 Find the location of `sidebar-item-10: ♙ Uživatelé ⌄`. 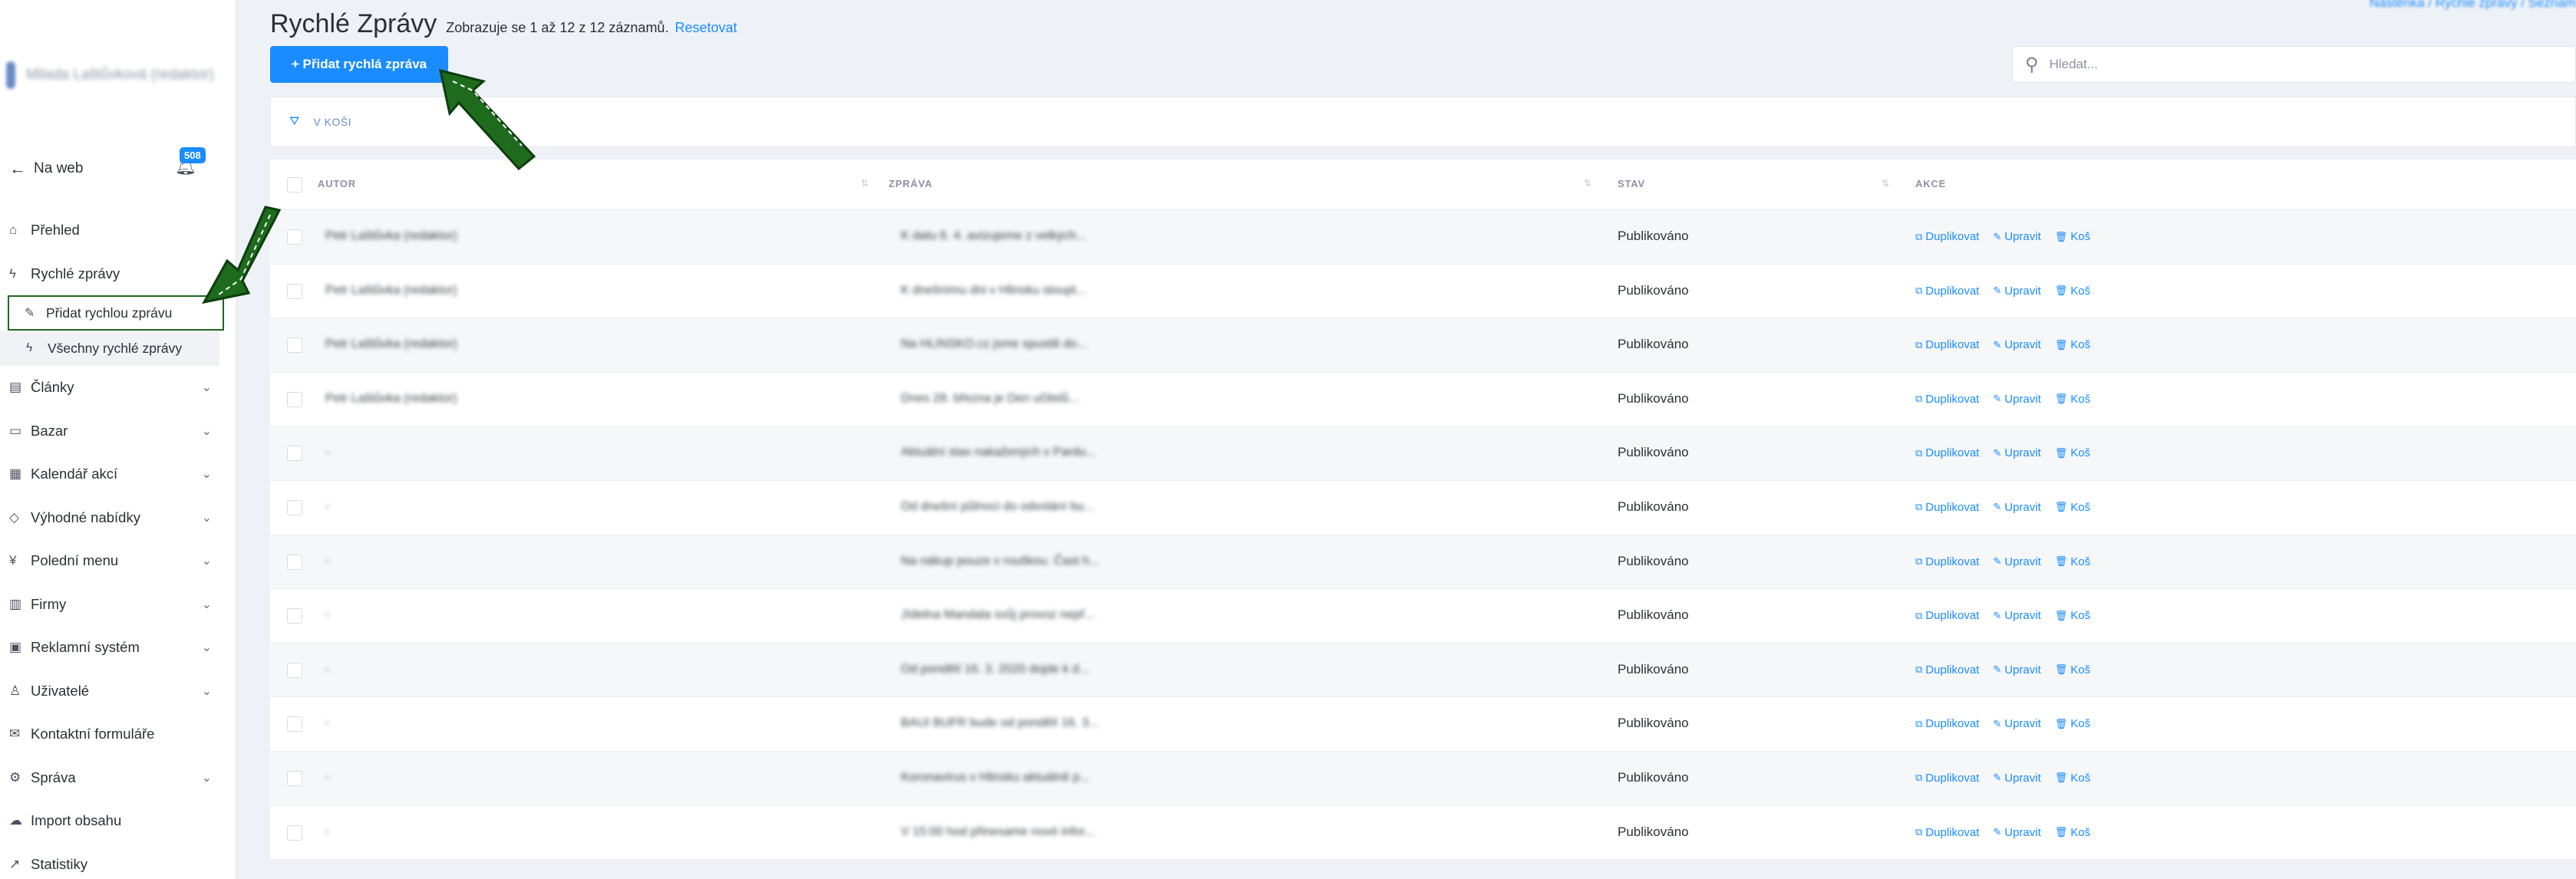

sidebar-item-10: ♙ Uživatelé ⌄ is located at coordinates (112, 692).